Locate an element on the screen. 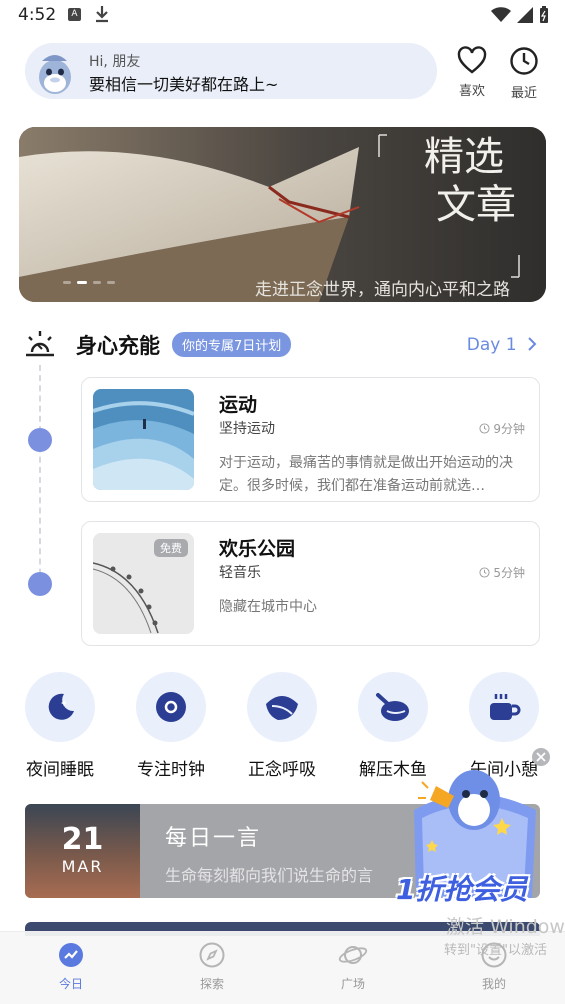 The width and height of the screenshot is (565, 1004). planet-icon is located at coordinates (353, 955).